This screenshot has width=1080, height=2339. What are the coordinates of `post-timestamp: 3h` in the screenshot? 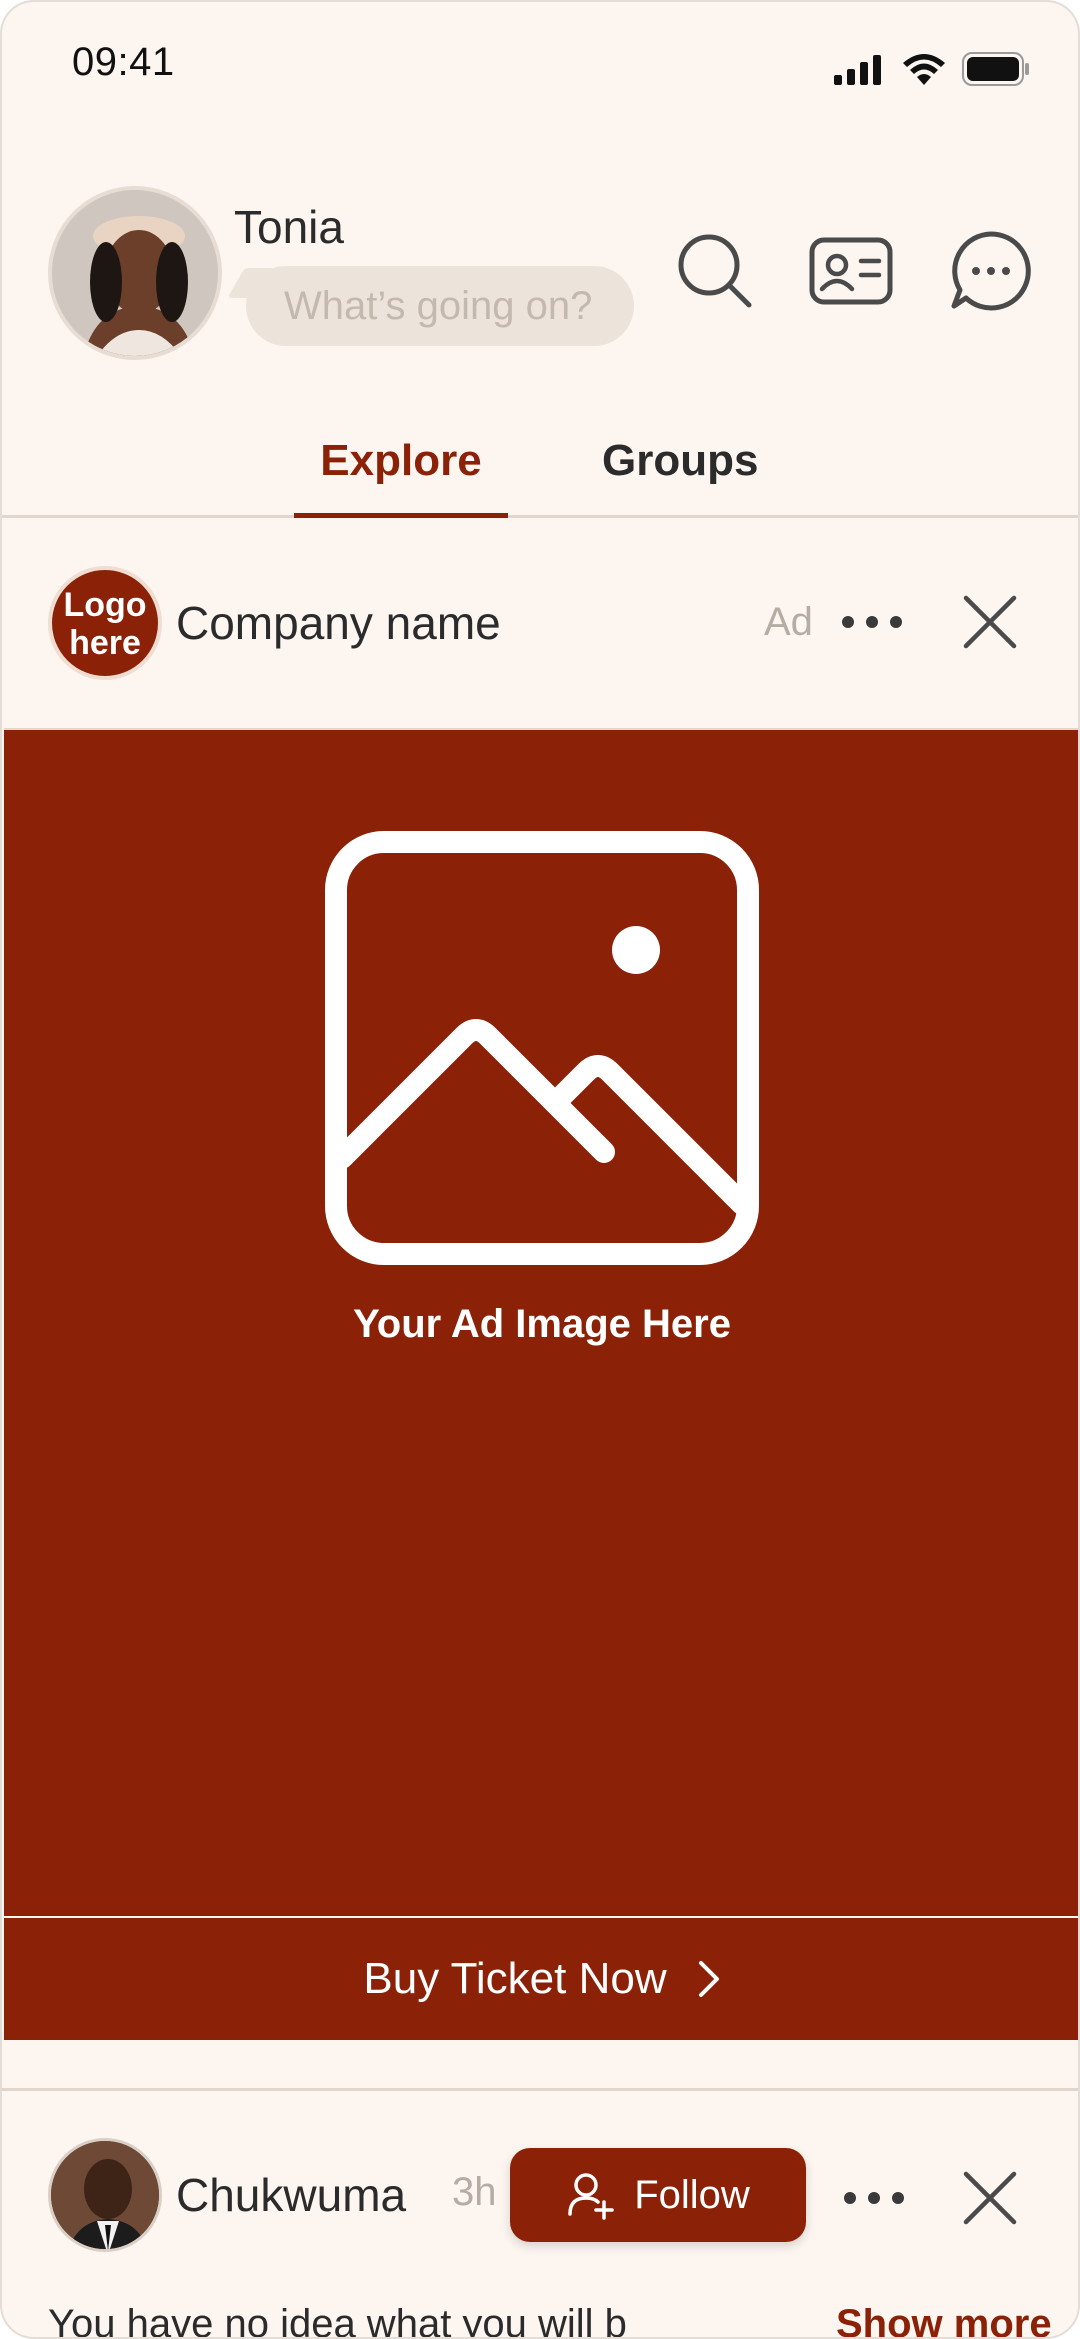 It's located at (474, 2192).